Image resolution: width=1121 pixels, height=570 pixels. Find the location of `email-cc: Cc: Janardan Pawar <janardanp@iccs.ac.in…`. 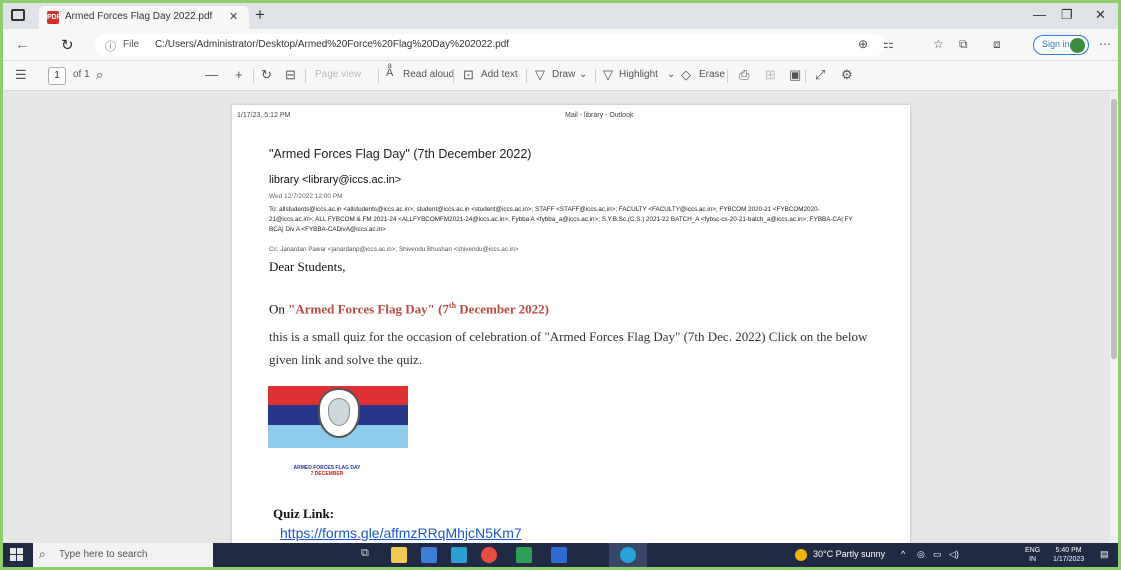

email-cc: Cc: Janardan Pawar <janardanp@iccs.ac.in… is located at coordinates (394, 249).